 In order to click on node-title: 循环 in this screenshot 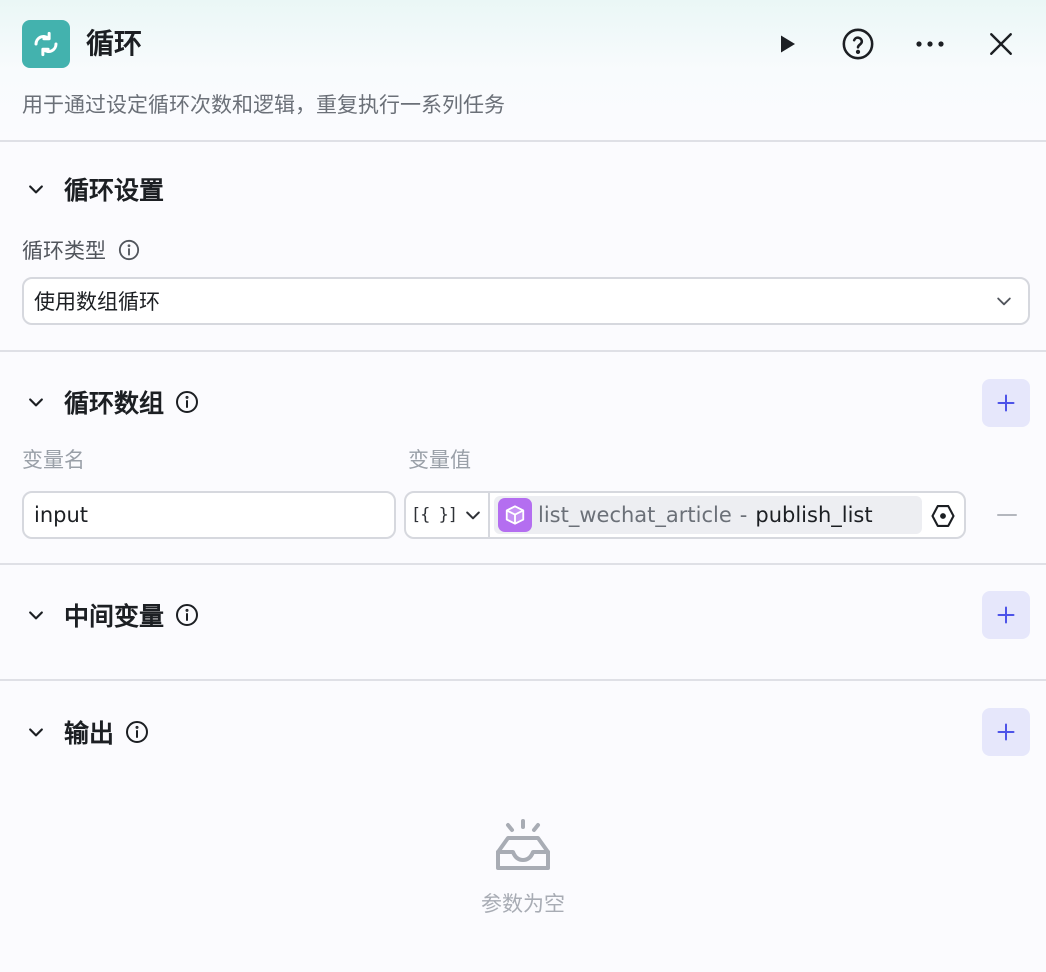, I will do `click(114, 44)`.